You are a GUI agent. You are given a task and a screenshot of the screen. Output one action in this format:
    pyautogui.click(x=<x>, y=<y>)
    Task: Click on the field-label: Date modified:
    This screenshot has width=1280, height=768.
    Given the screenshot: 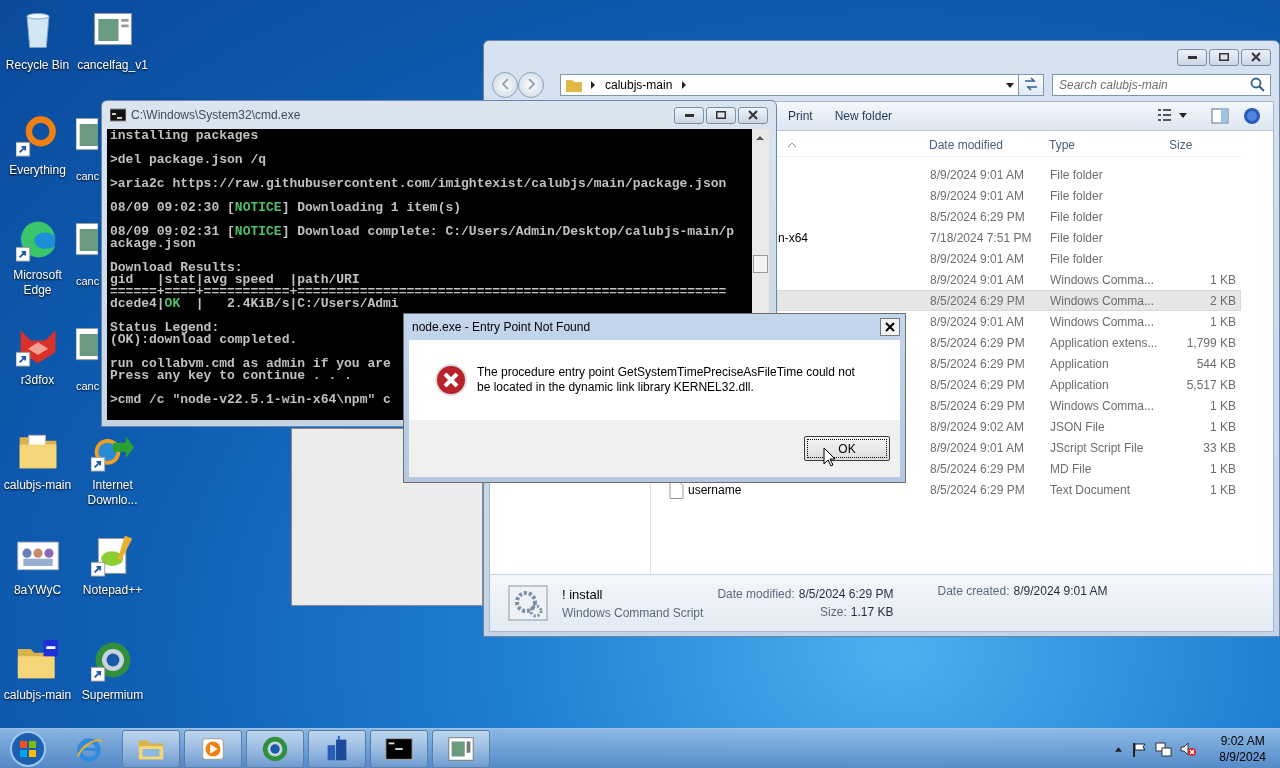 What is the action you would take?
    pyautogui.click(x=756, y=594)
    